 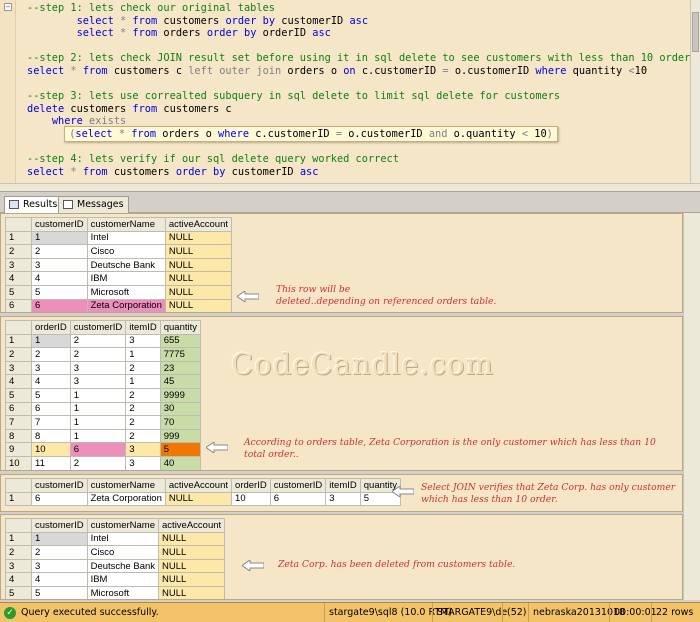 What do you see at coordinates (180, 422) in the screenshot?
I see `table-cell: 70` at bounding box center [180, 422].